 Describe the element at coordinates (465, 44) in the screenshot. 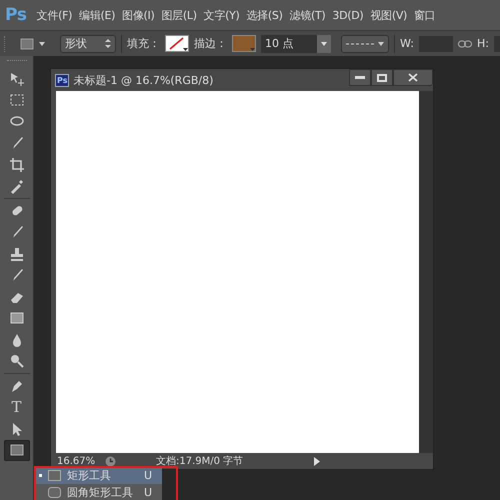

I see `link-icon` at that location.